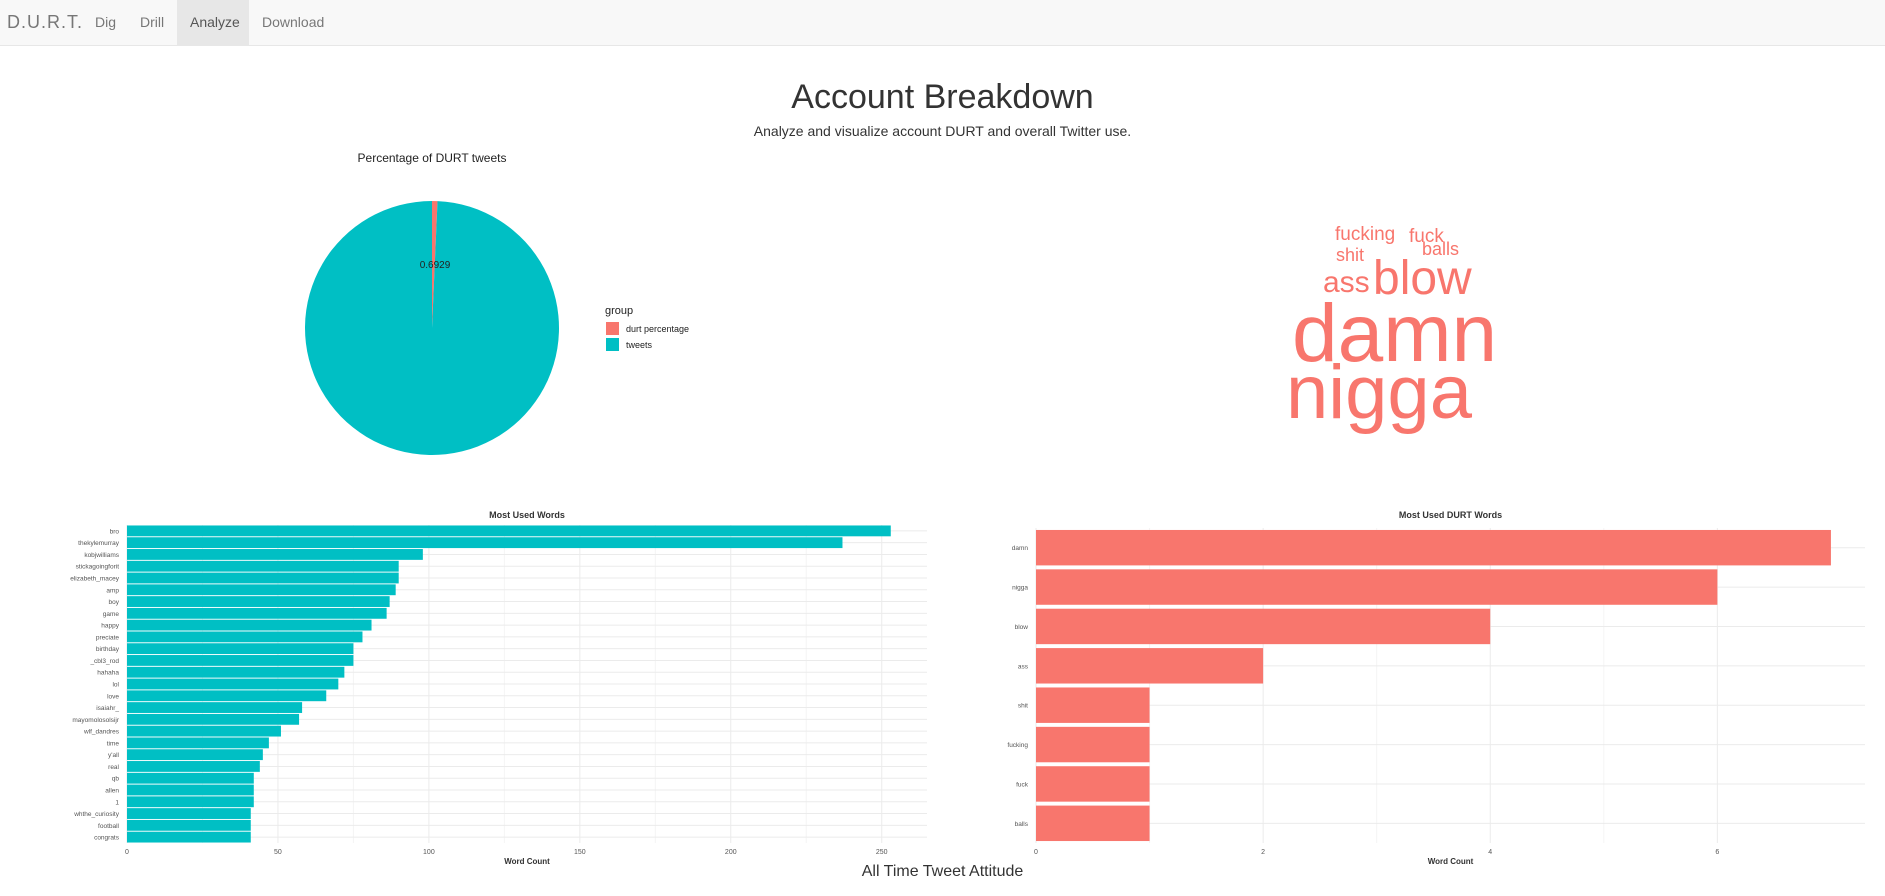 Image resolution: width=1885 pixels, height=896 pixels. I want to click on y-tick-label: bro, so click(115, 531).